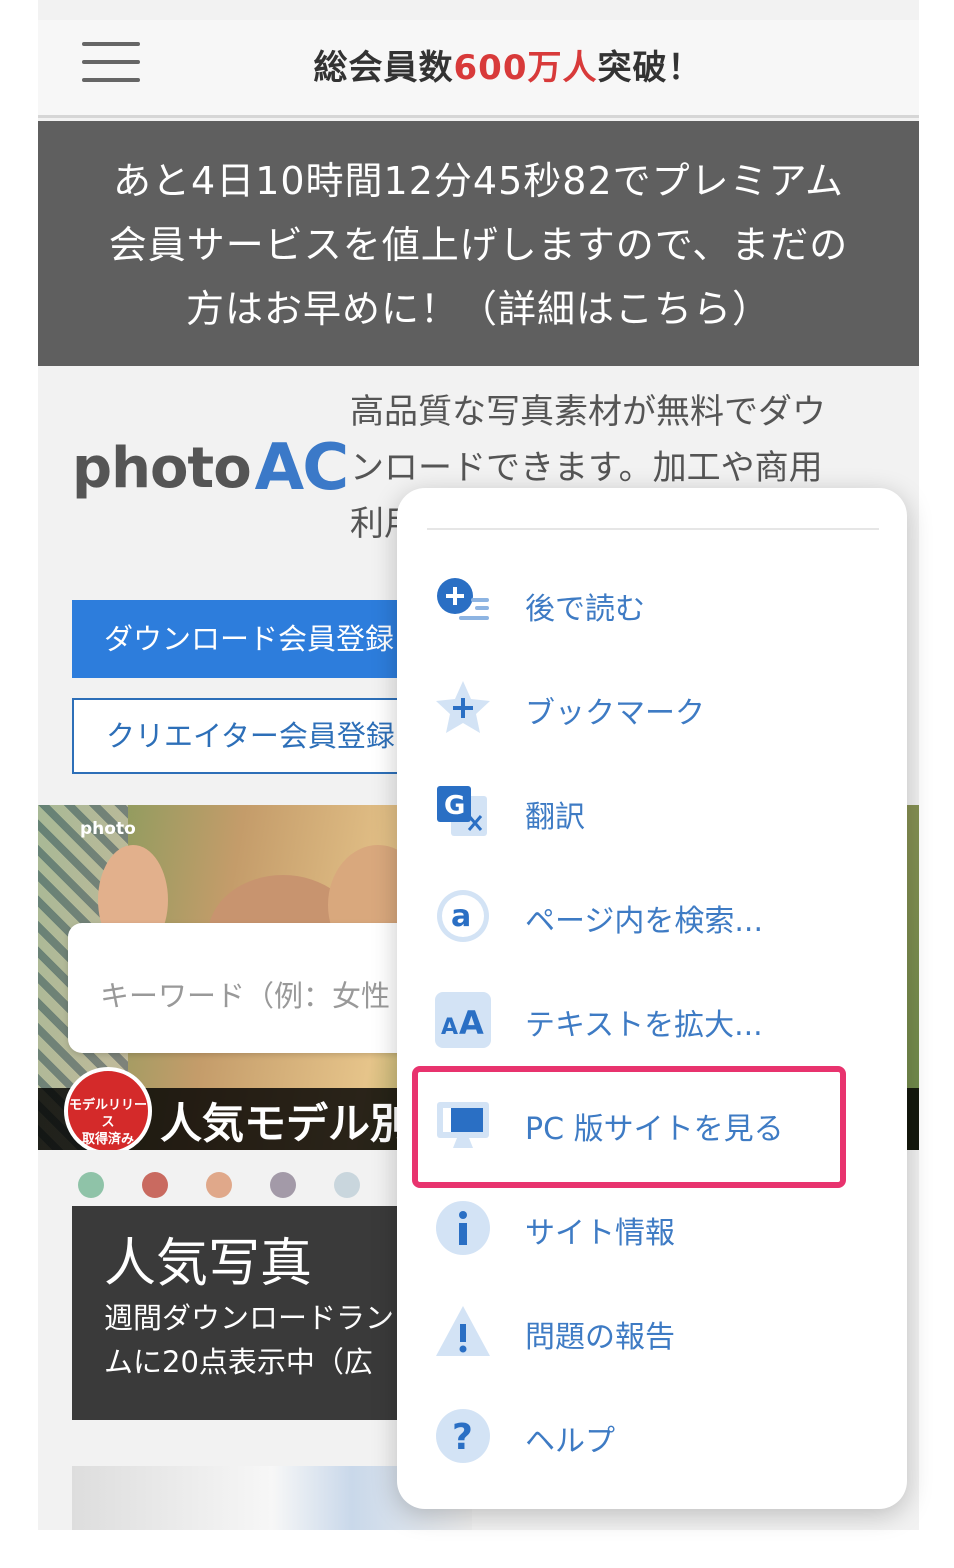 This screenshot has height=1568, width=954. What do you see at coordinates (463, 1332) in the screenshot?
I see `warning-icon` at bounding box center [463, 1332].